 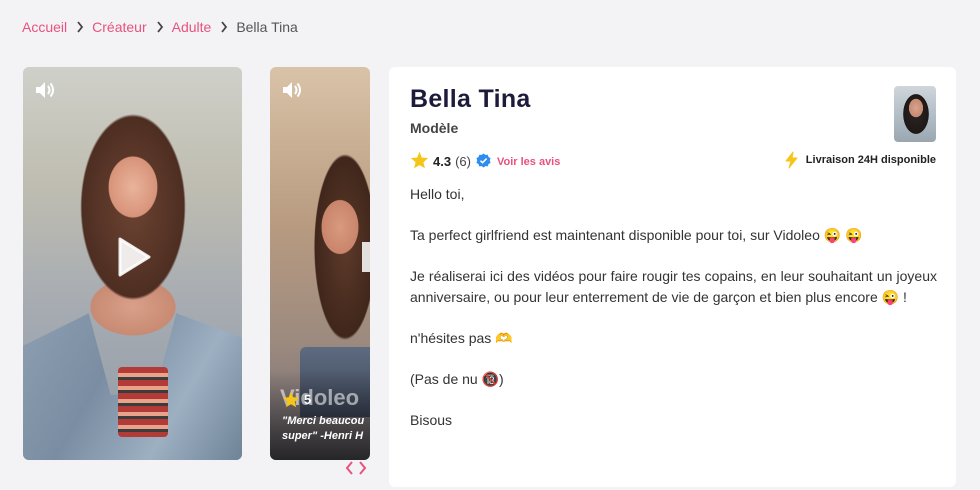 I want to click on creator-name: Bella Tina, so click(x=470, y=99).